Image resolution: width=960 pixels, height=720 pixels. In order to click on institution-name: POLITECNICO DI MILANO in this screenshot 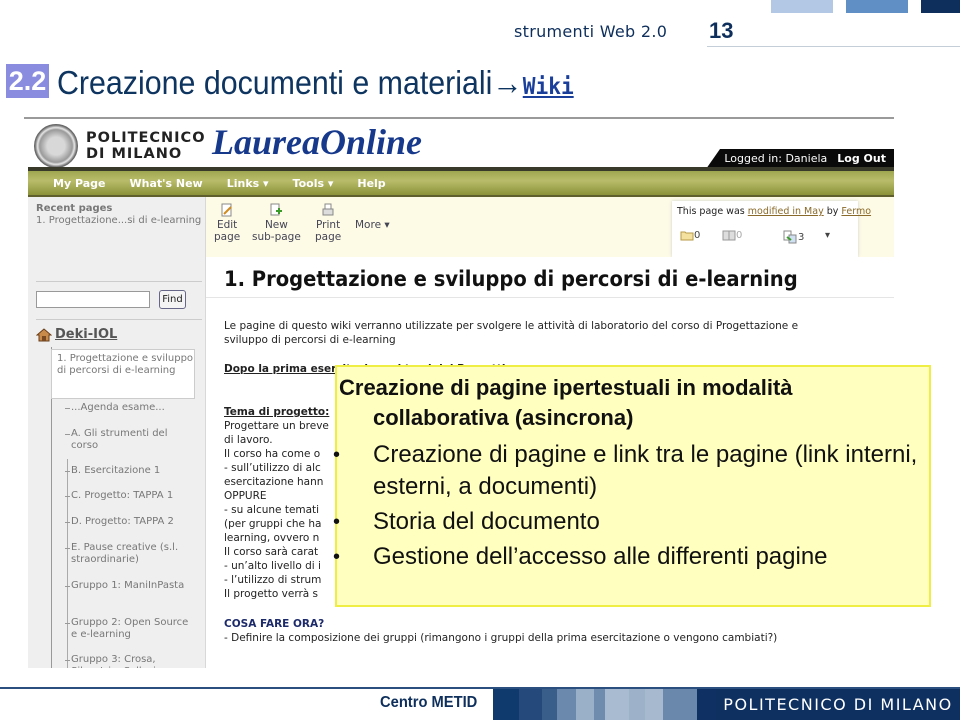, I will do `click(146, 146)`.